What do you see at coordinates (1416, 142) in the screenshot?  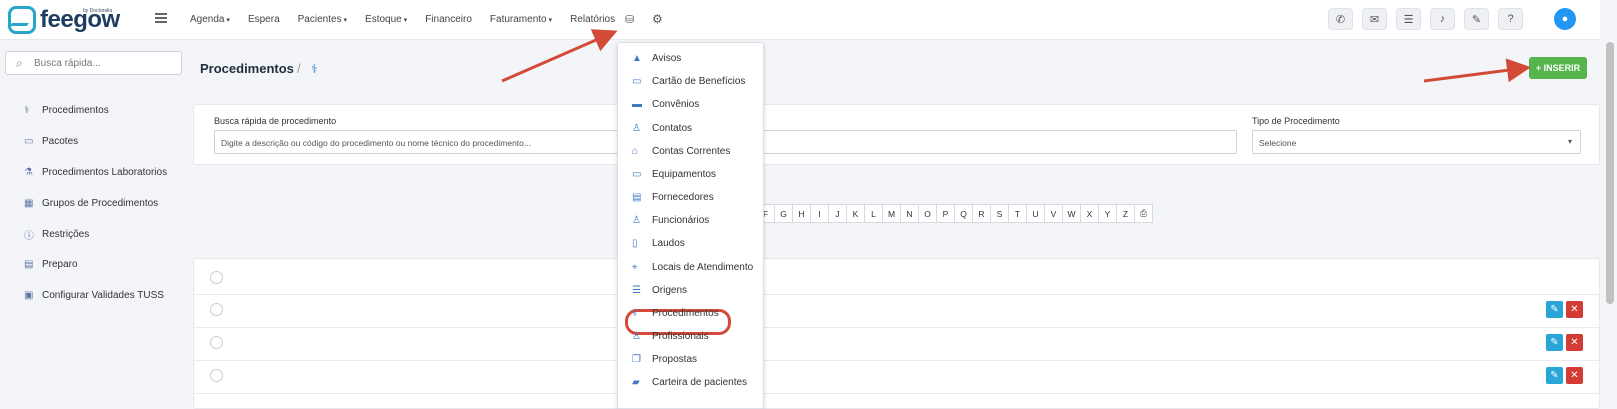 I see `procedure-type-select: Selecione ▾` at bounding box center [1416, 142].